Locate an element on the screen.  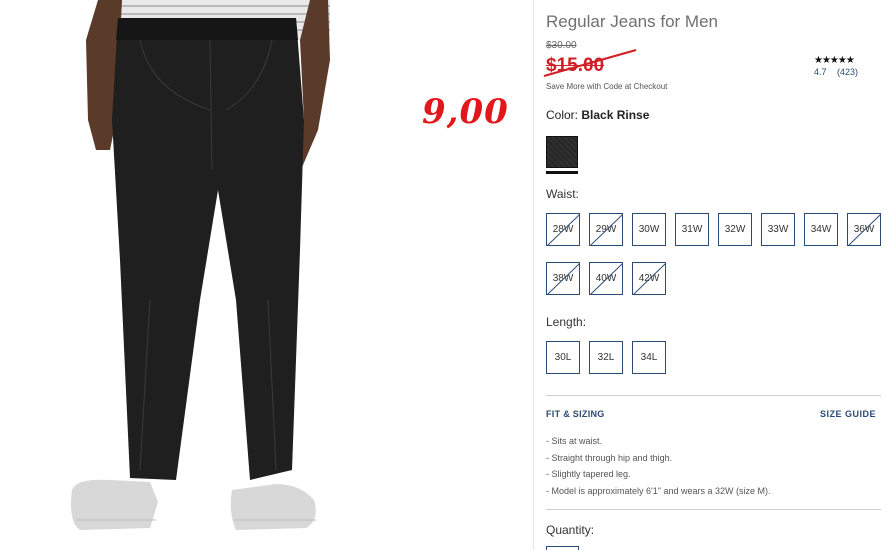
handwritten-price-annotation: 9,00 is located at coordinates (465, 112).